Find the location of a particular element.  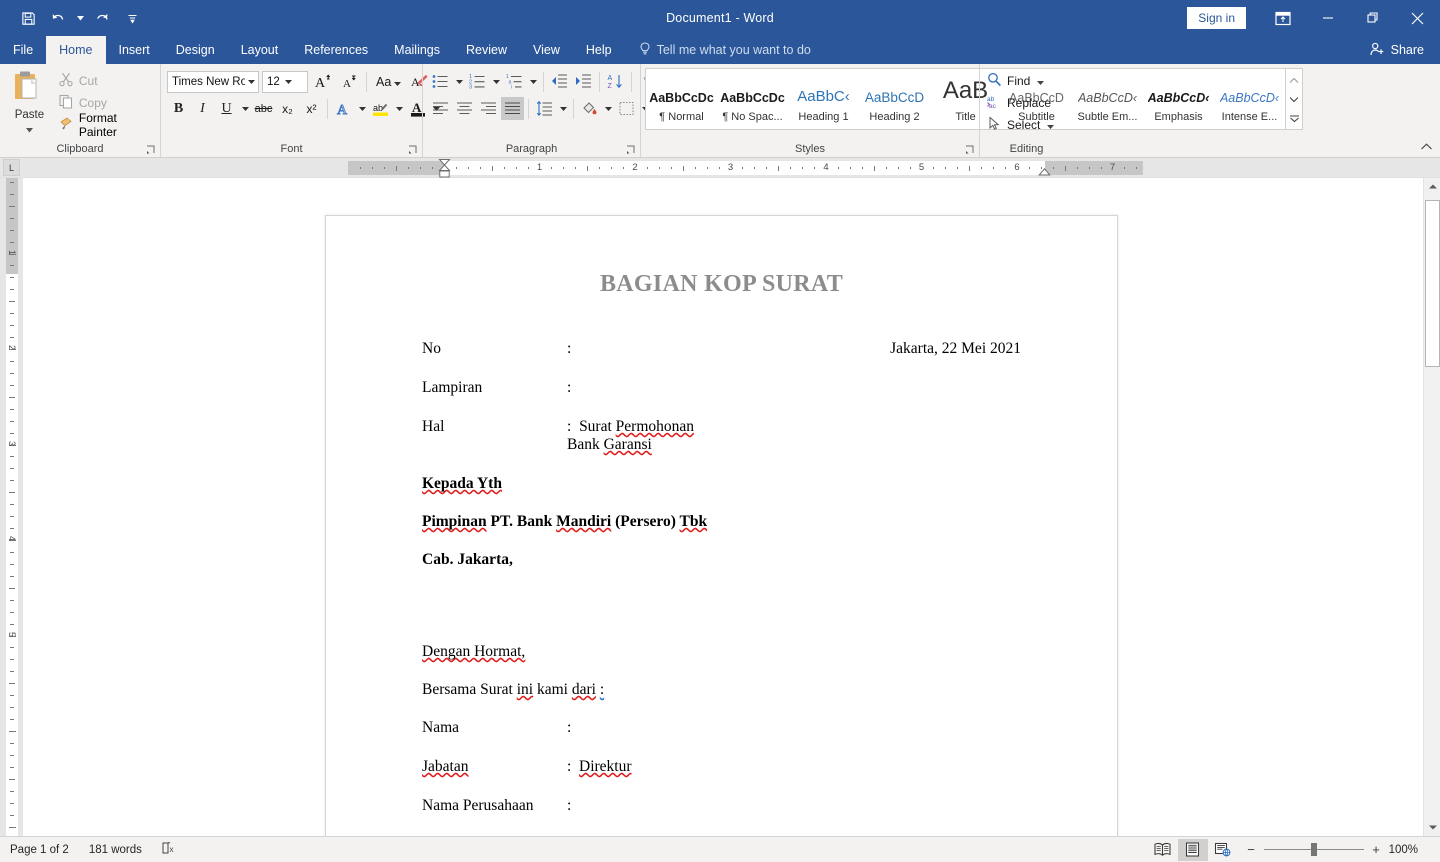

read-mode-button is located at coordinates (1163, 850).